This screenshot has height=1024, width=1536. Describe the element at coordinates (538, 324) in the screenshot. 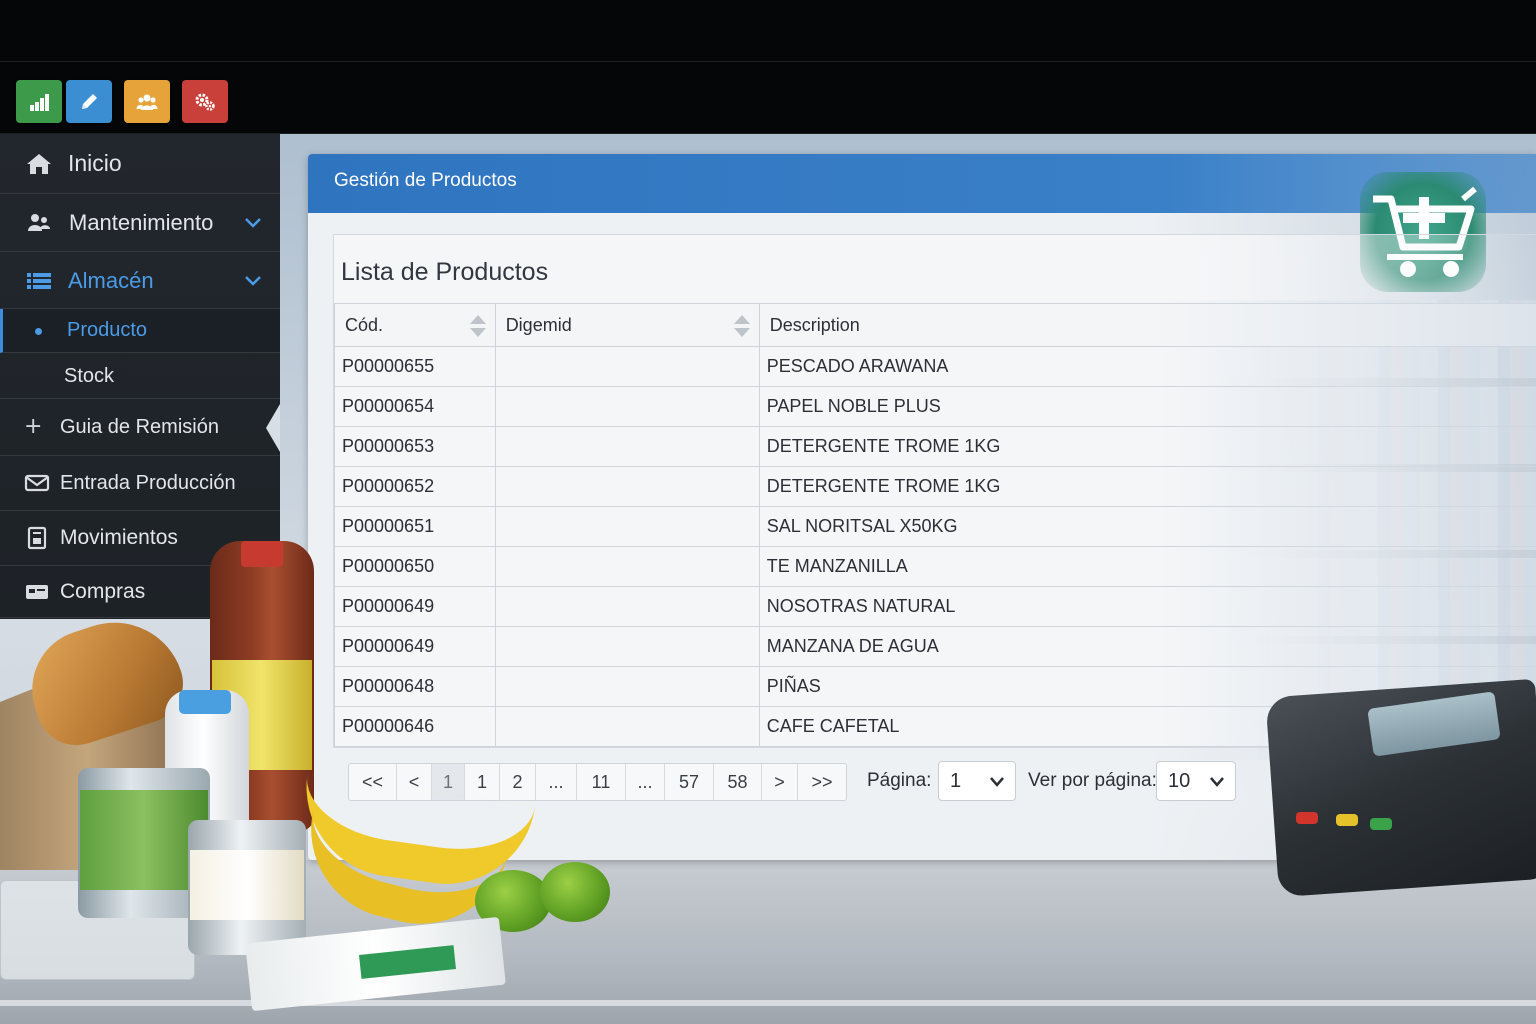

I see `column-header-label: Digemid` at that location.